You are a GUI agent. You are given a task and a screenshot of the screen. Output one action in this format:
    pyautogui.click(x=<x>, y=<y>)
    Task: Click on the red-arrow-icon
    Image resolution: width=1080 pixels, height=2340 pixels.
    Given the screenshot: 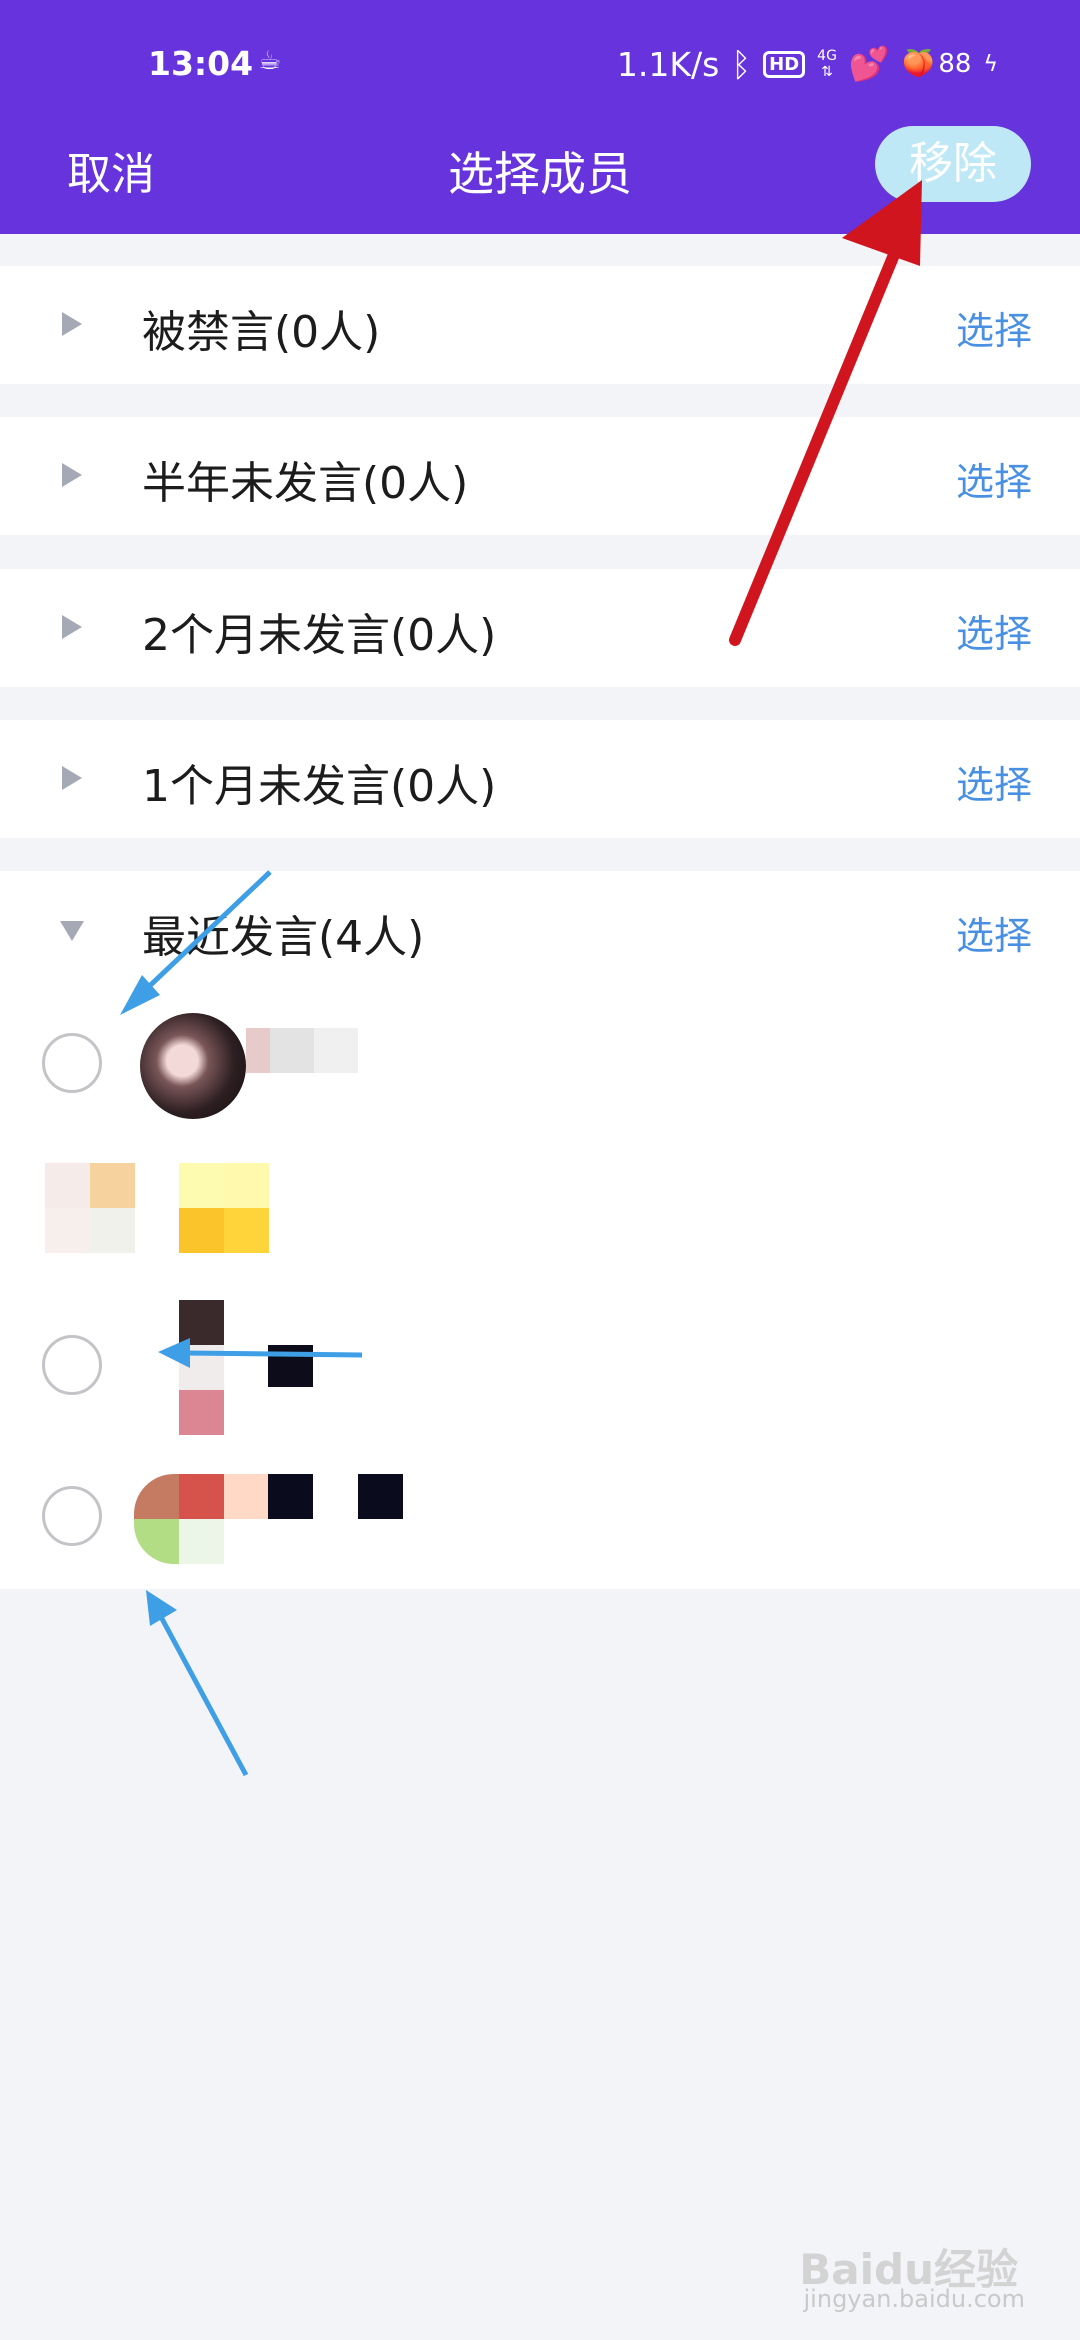 What is the action you would take?
    pyautogui.click(x=825, y=413)
    